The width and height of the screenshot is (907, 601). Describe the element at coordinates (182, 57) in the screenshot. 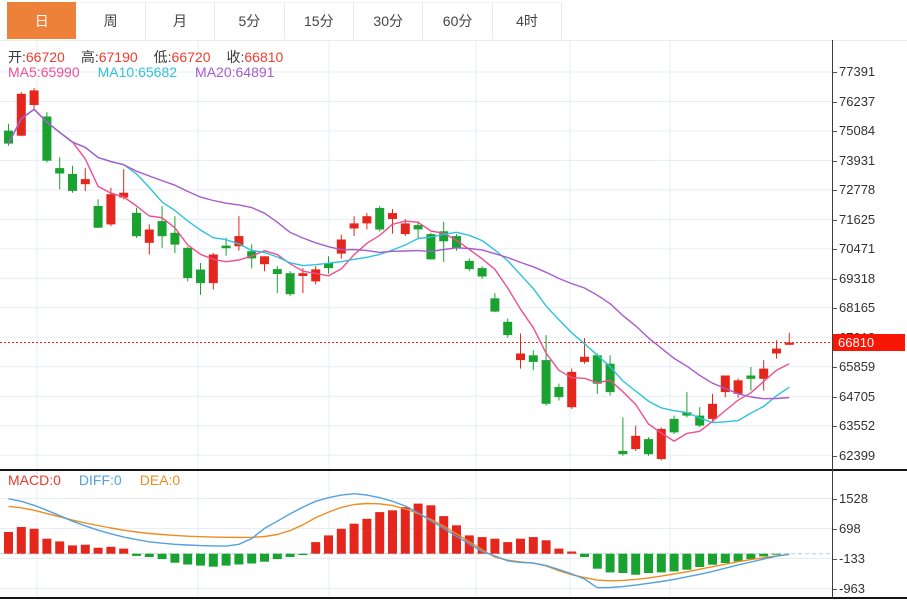

I see `legend-item: 低:66720` at that location.